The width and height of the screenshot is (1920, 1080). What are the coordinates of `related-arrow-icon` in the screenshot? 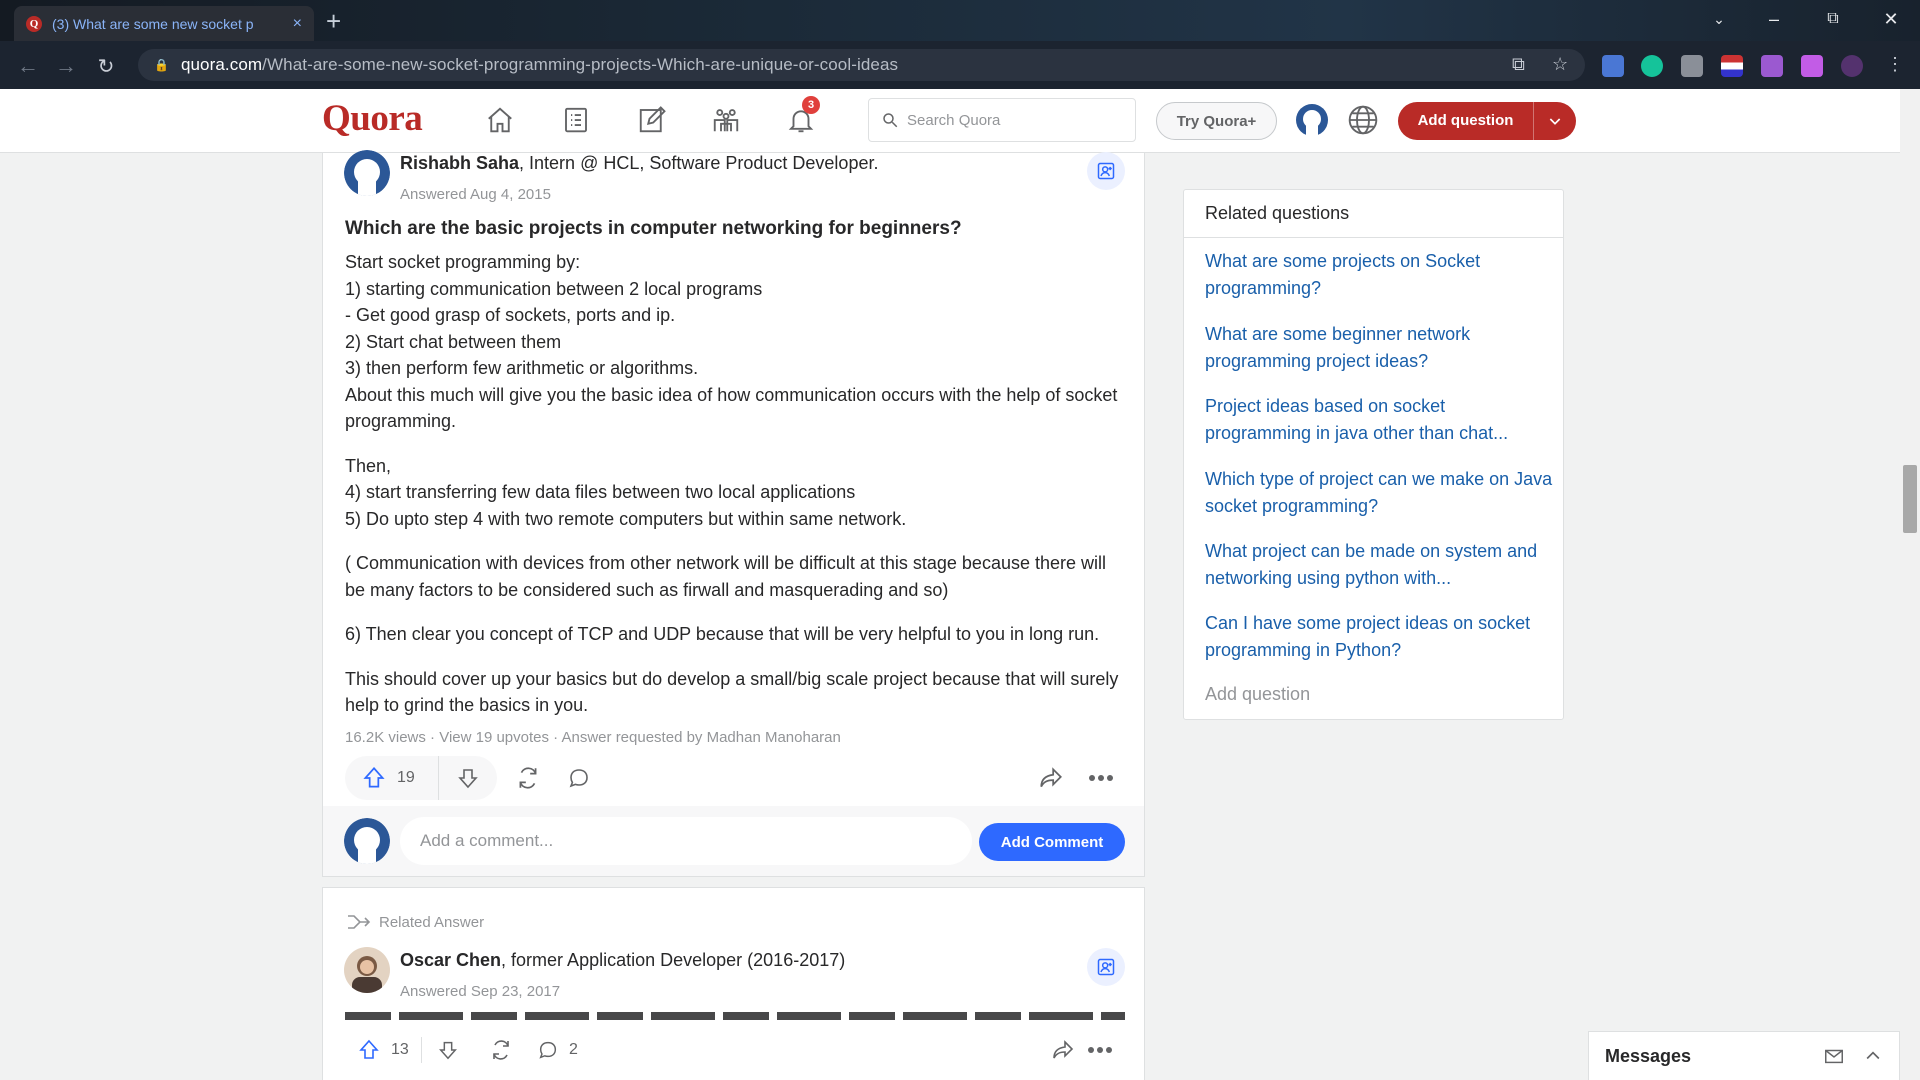 It's located at (359, 922).